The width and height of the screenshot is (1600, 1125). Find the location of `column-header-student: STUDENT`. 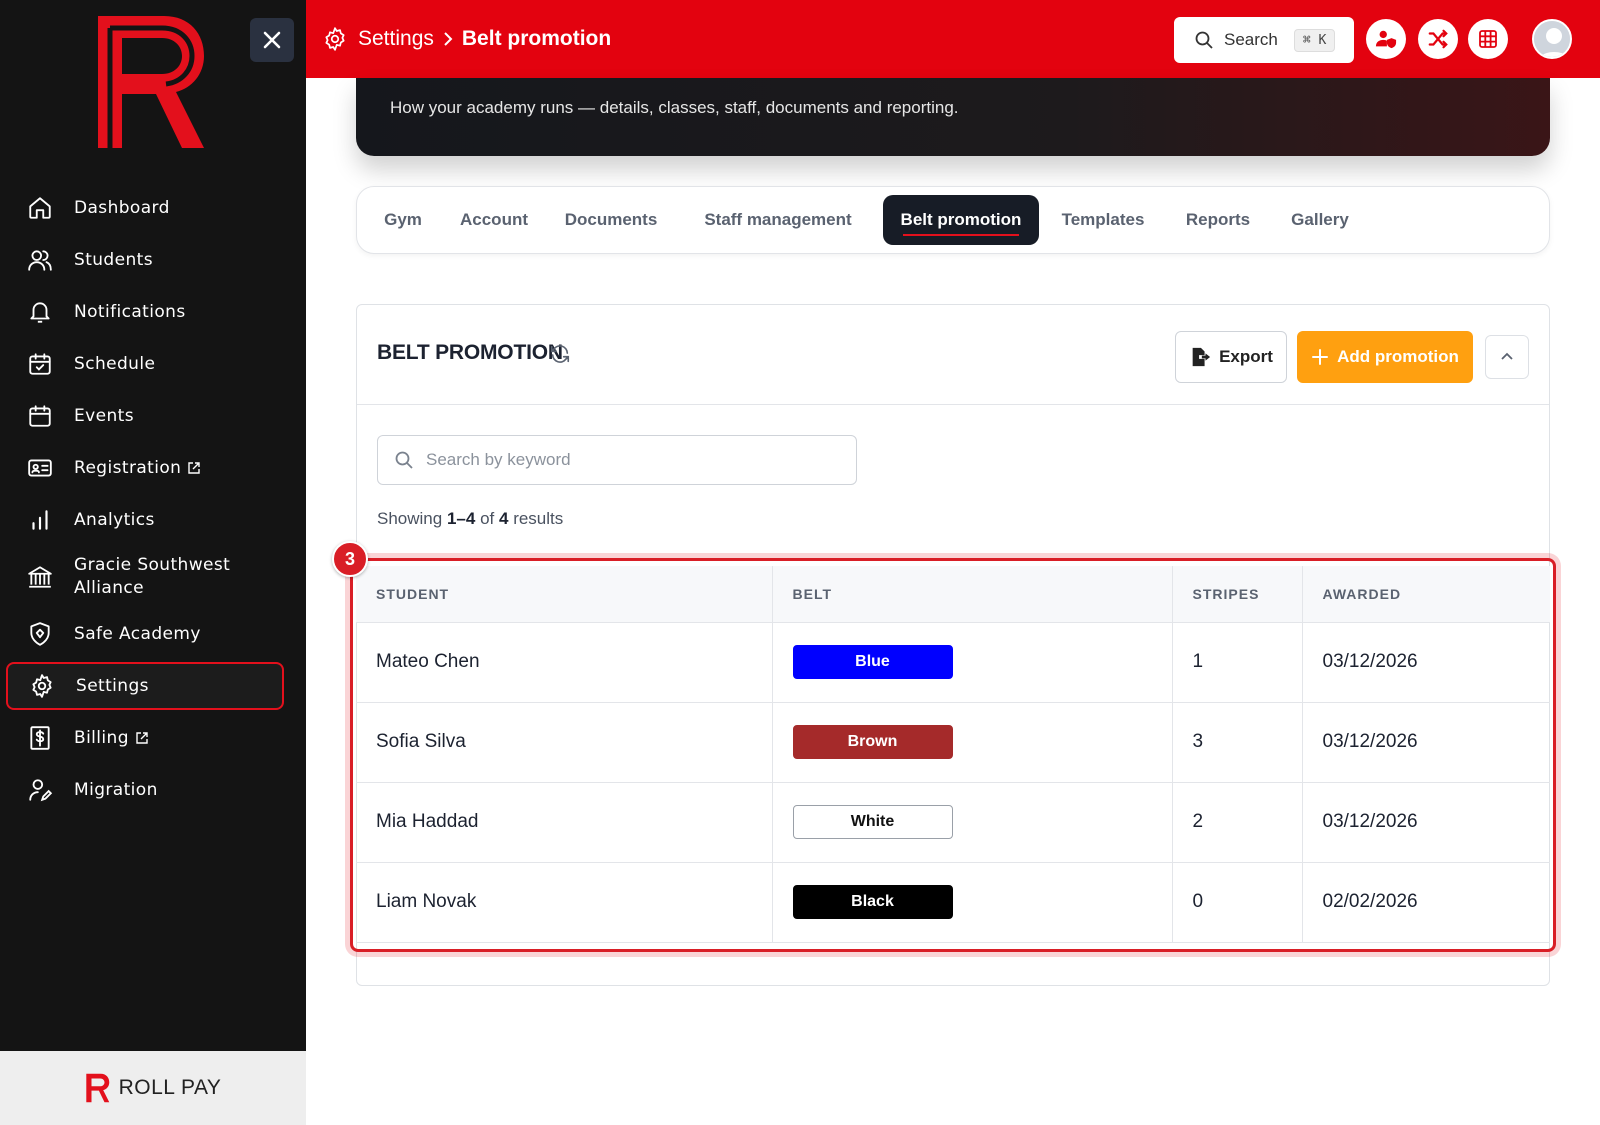

column-header-student: STUDENT is located at coordinates (564, 594).